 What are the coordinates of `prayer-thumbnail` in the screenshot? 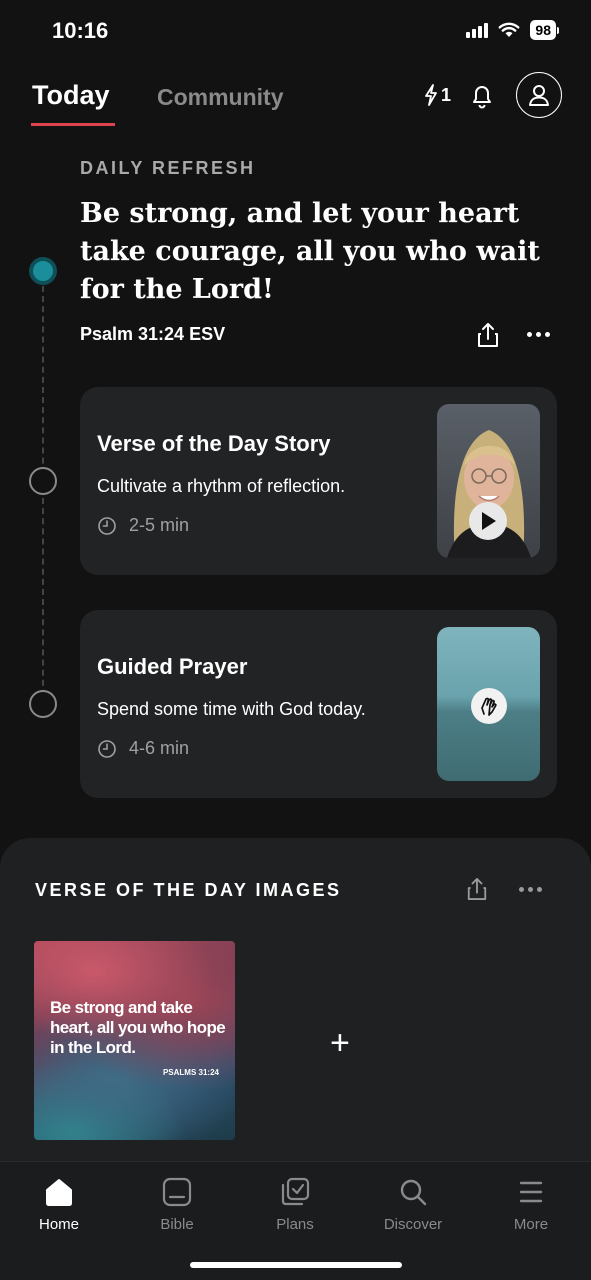 It's located at (488, 704).